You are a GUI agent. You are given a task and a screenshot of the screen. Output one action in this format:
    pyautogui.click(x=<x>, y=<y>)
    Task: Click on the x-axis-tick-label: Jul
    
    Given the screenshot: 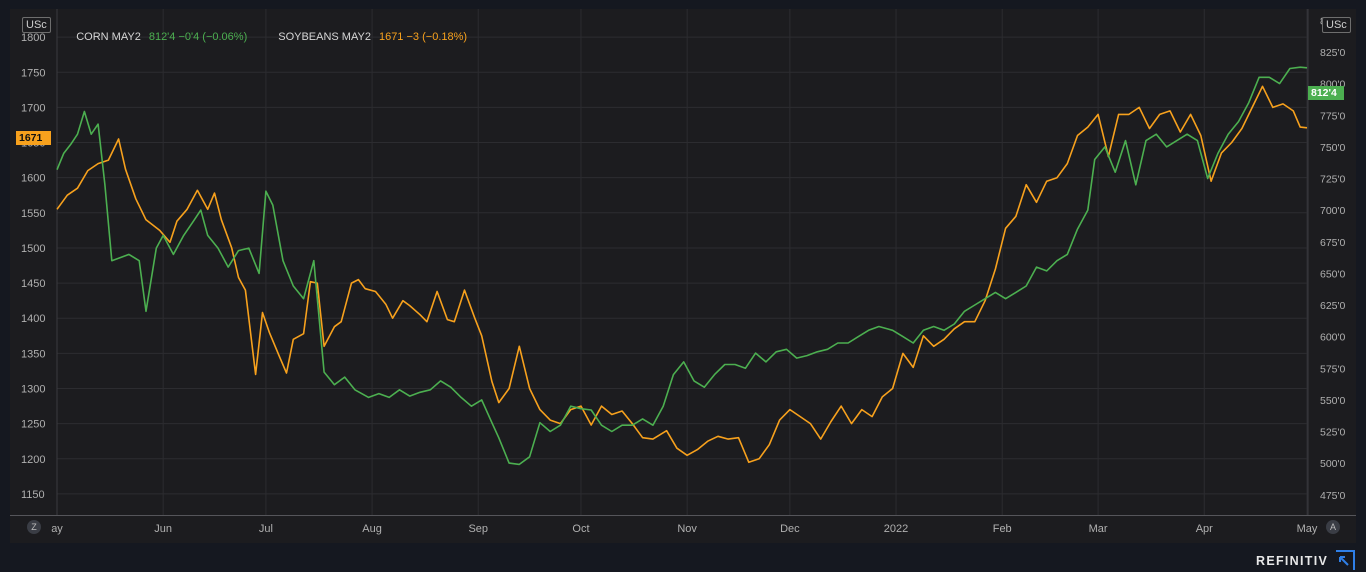 What is the action you would take?
    pyautogui.click(x=266, y=529)
    